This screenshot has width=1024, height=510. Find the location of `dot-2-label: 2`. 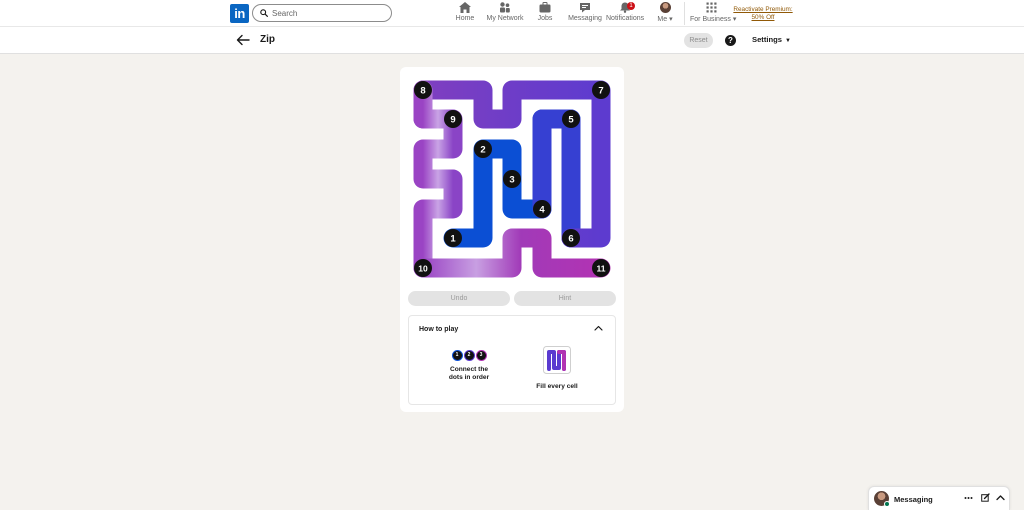

dot-2-label: 2 is located at coordinates (482, 150).